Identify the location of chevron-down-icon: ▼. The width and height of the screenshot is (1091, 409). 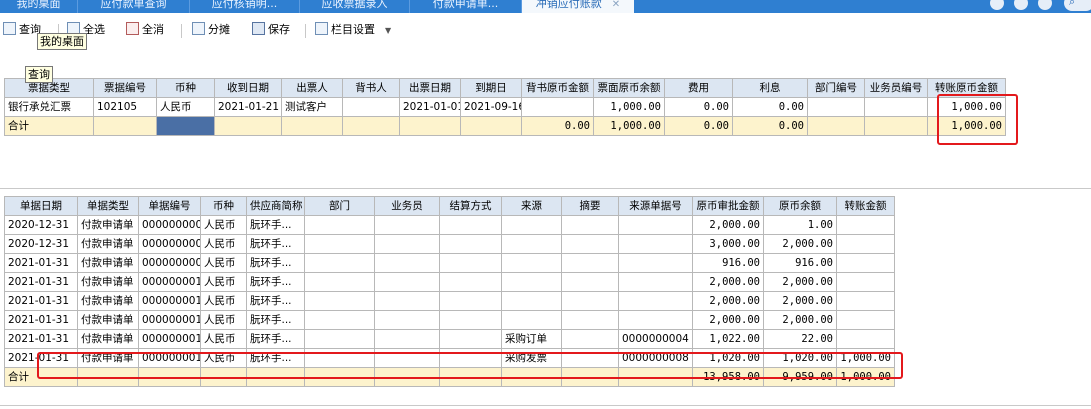
(388, 30).